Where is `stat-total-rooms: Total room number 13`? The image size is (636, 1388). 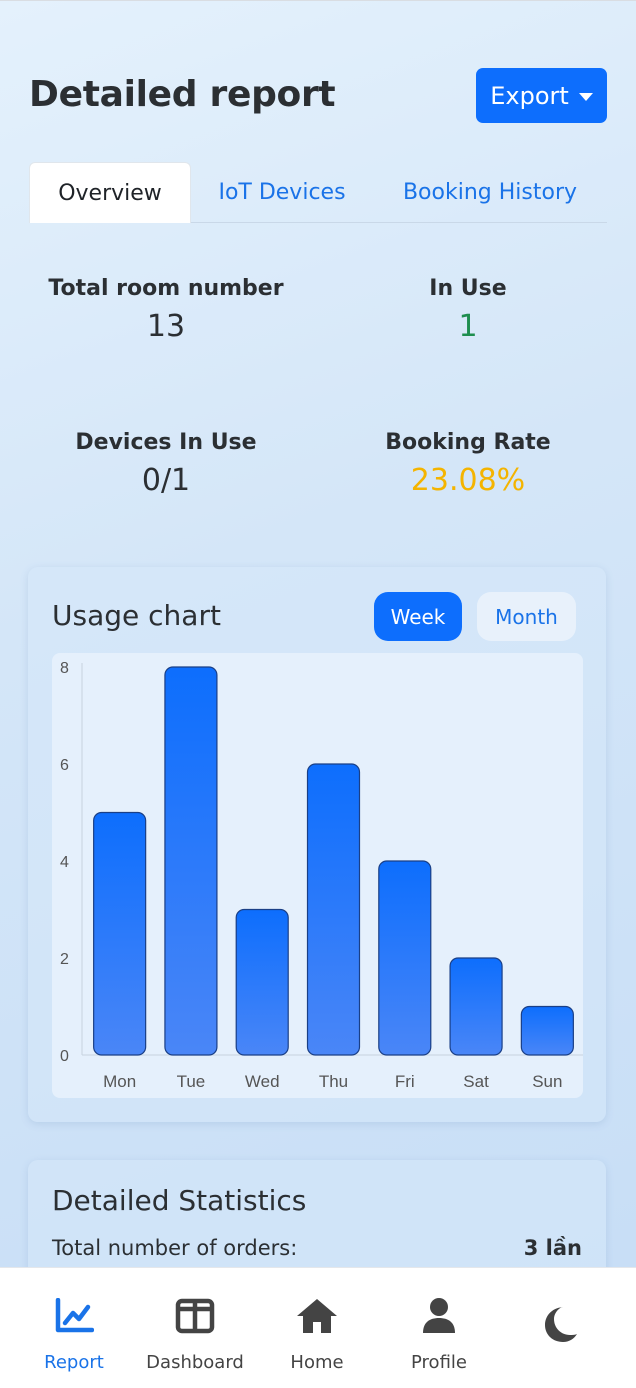 stat-total-rooms: Total room number 13 is located at coordinates (166, 310).